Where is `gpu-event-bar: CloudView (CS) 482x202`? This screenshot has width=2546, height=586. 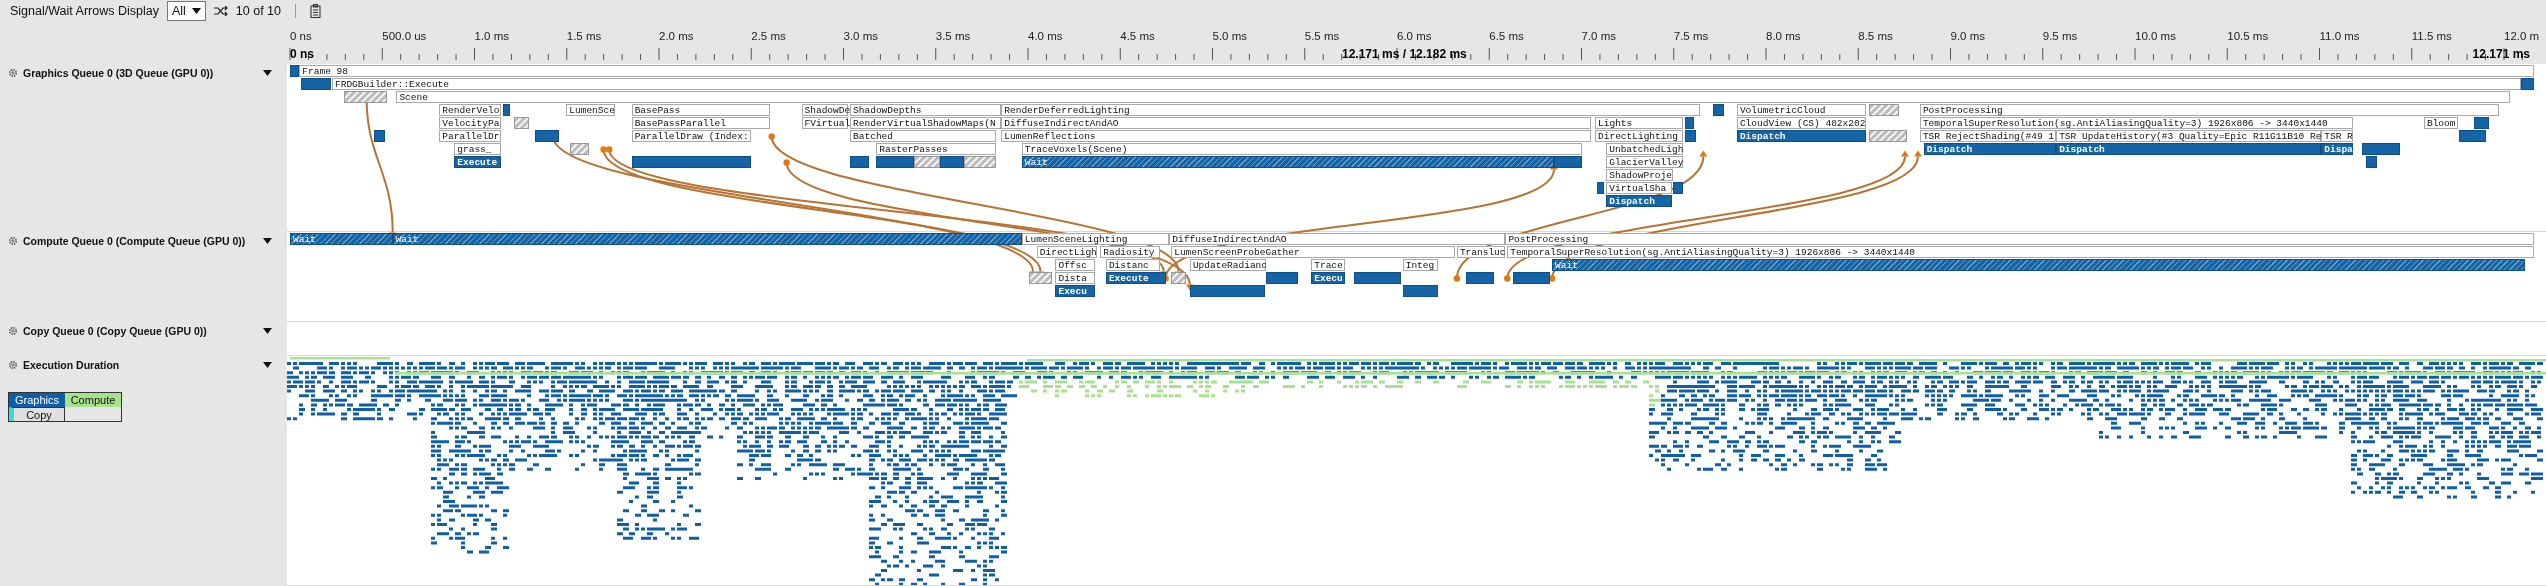
gpu-event-bar: CloudView (CS) 482x202 is located at coordinates (1801, 123).